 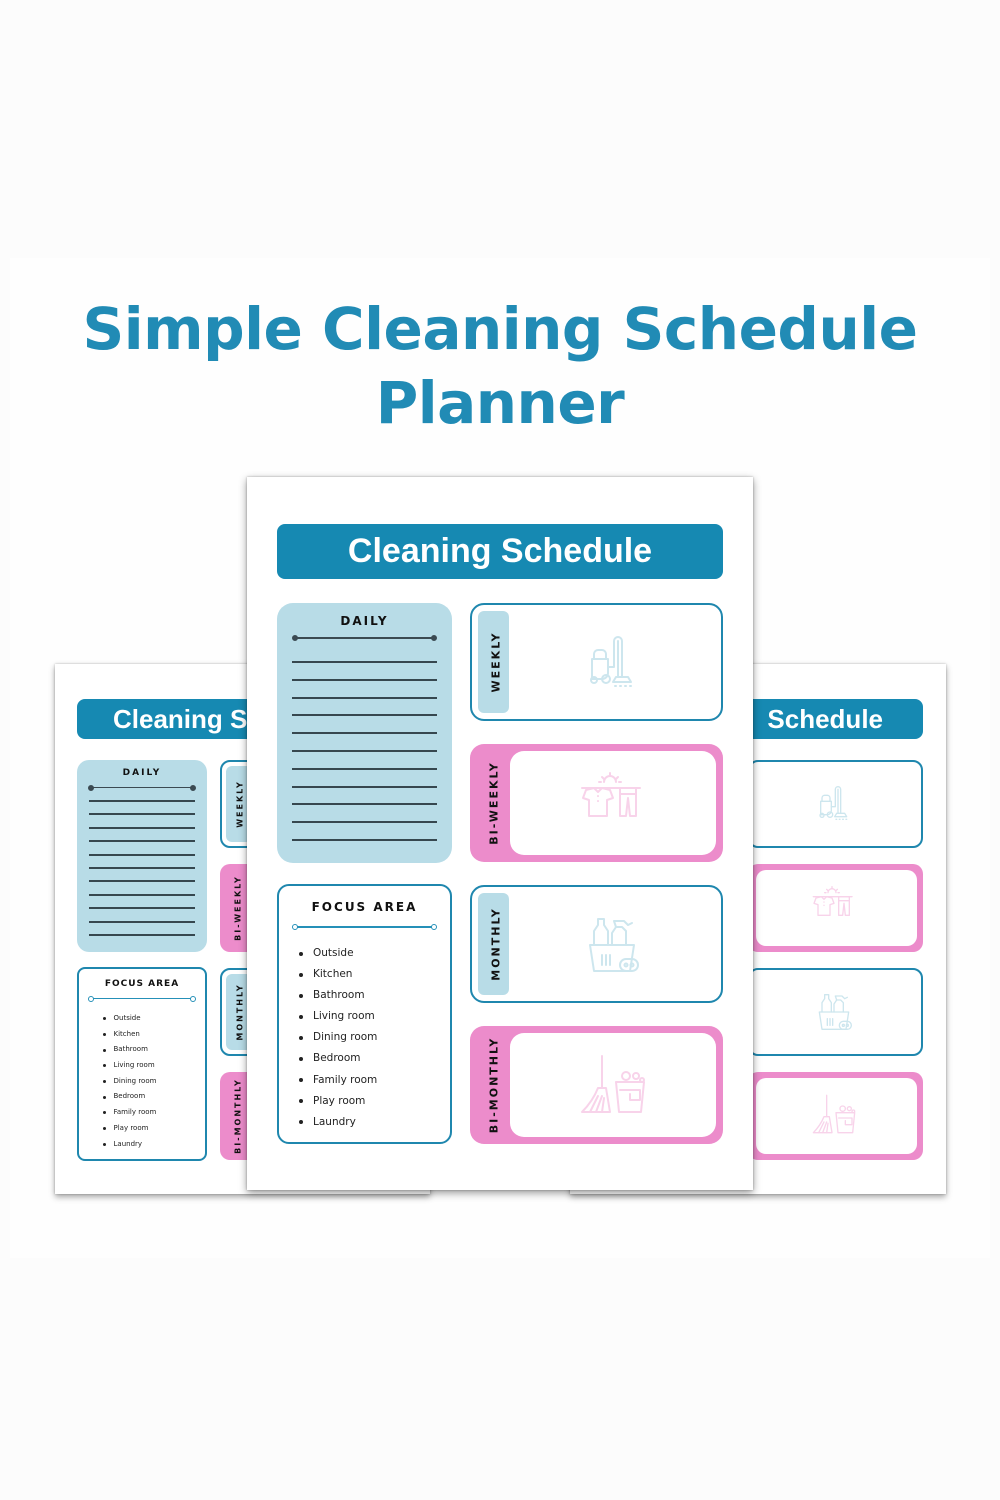 I want to click on page-title: Schedule, so click(x=825, y=719).